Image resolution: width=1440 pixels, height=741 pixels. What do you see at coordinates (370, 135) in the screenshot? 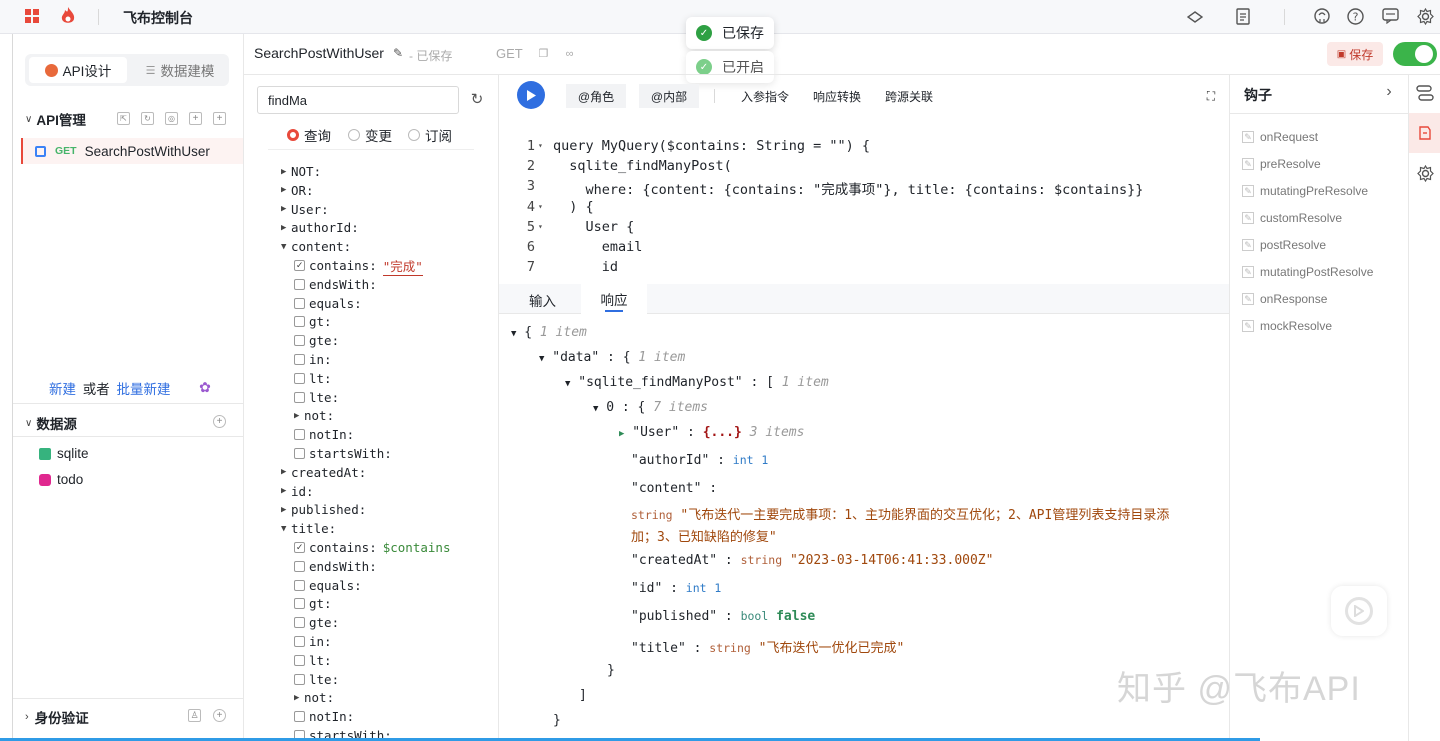
I see `op-radio-mutation: 变更` at bounding box center [370, 135].